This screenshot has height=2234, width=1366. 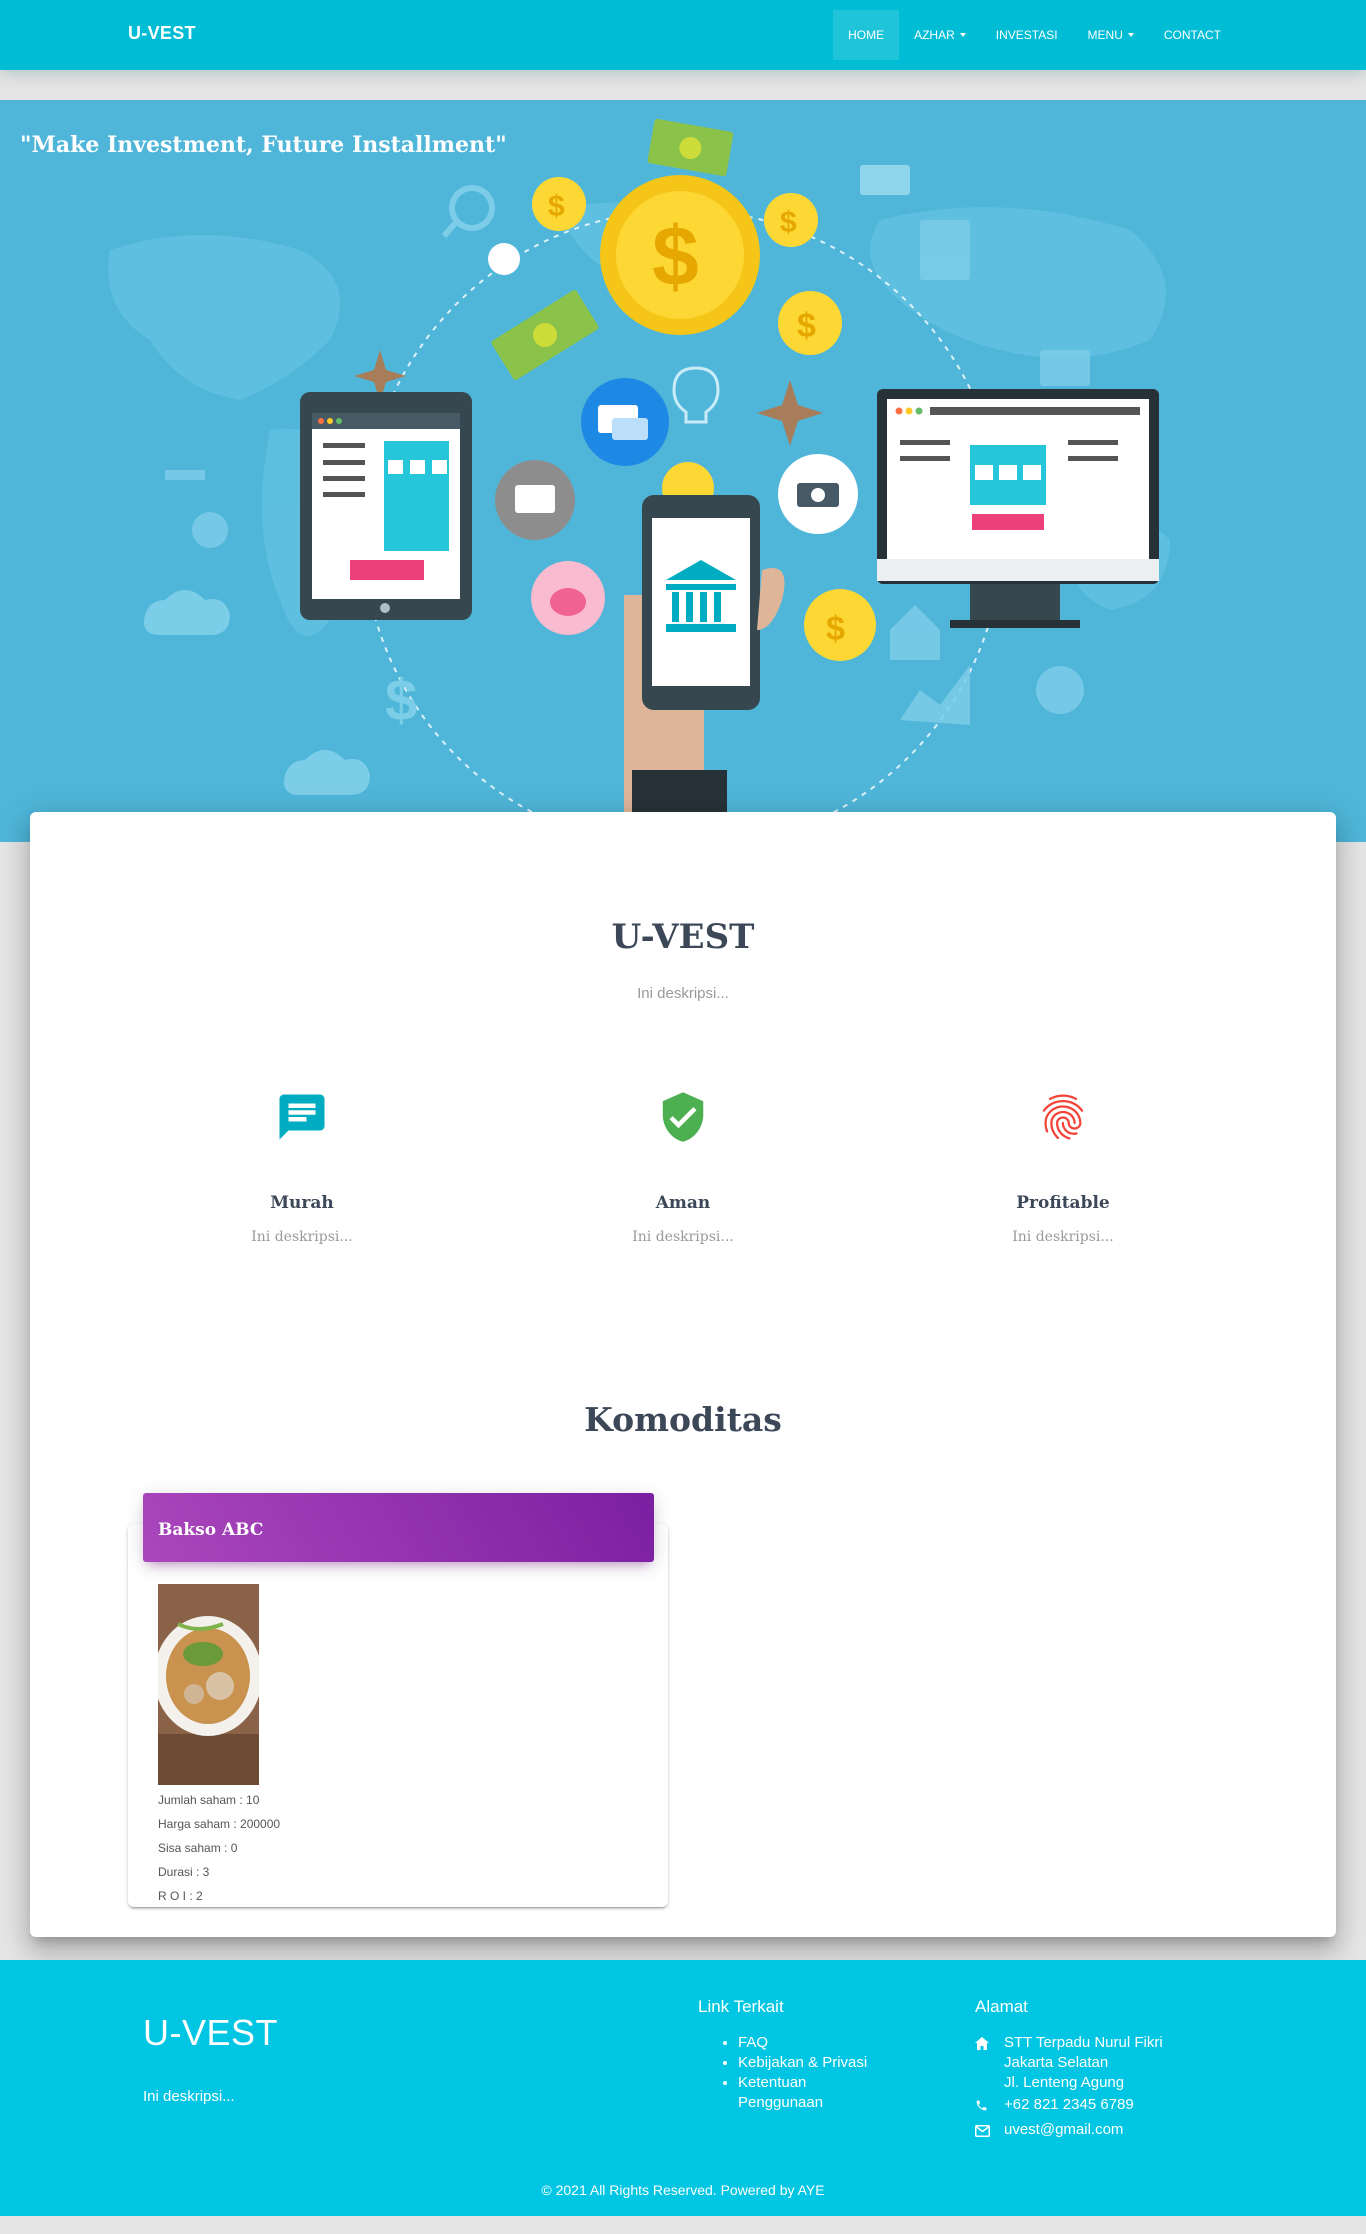 I want to click on feature-title: Murah, so click(x=302, y=1203).